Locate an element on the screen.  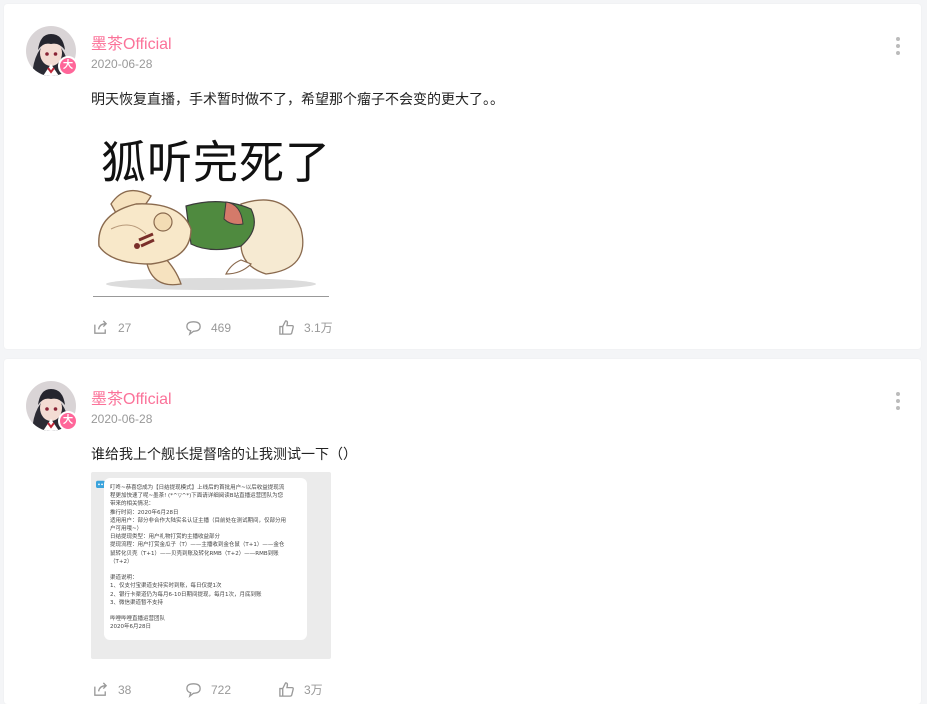
notice-line: 2、银行卡渠道仍为每月6-10日期间提现，每月1次，月底到账 is located at coordinates (186, 594).